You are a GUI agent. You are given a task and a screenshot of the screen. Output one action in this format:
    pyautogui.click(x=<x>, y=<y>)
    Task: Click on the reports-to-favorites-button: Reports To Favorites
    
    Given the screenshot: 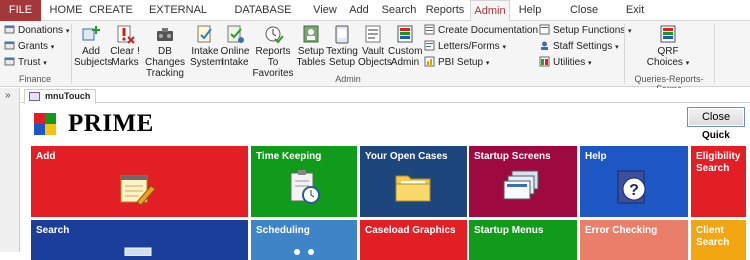 What is the action you would take?
    pyautogui.click(x=273, y=51)
    